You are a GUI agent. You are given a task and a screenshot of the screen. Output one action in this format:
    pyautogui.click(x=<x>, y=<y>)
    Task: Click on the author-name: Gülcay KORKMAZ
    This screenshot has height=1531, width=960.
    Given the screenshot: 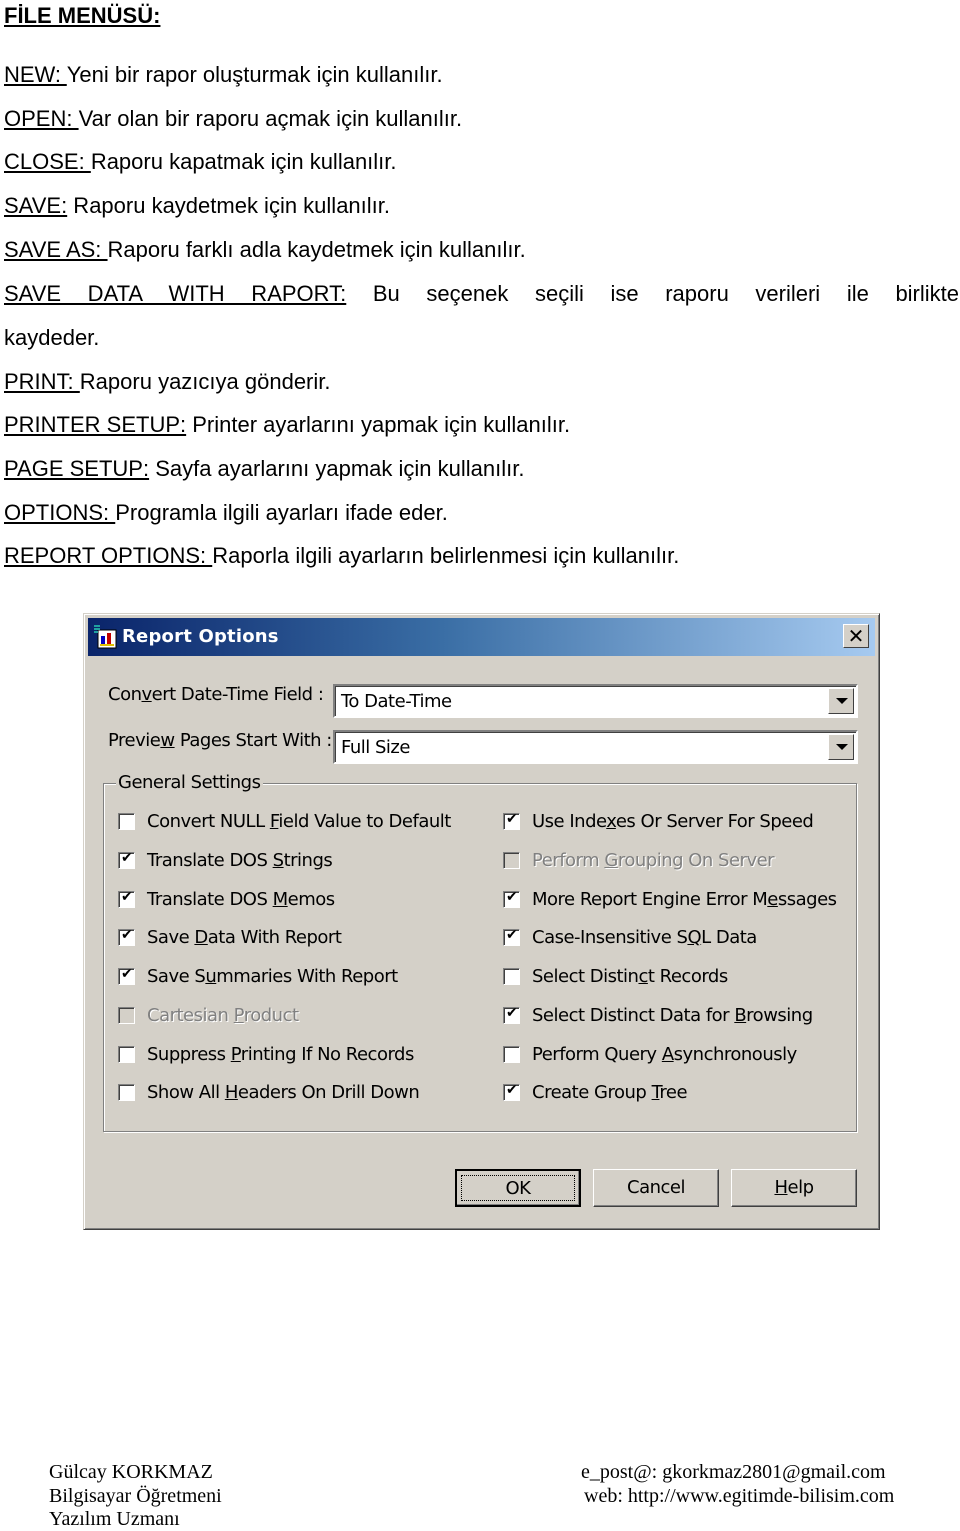 What is the action you would take?
    pyautogui.click(x=131, y=1472)
    